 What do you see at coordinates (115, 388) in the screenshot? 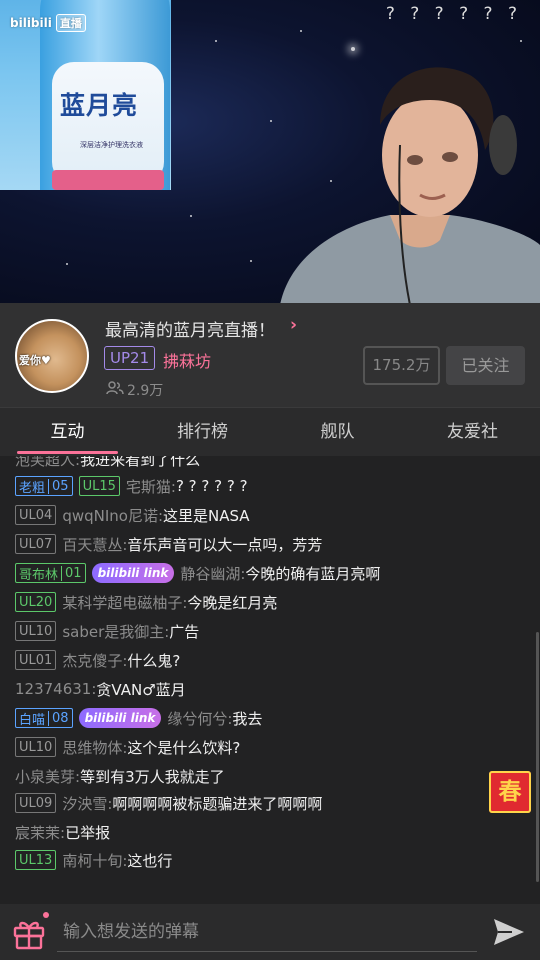
I see `viewers-icon` at bounding box center [115, 388].